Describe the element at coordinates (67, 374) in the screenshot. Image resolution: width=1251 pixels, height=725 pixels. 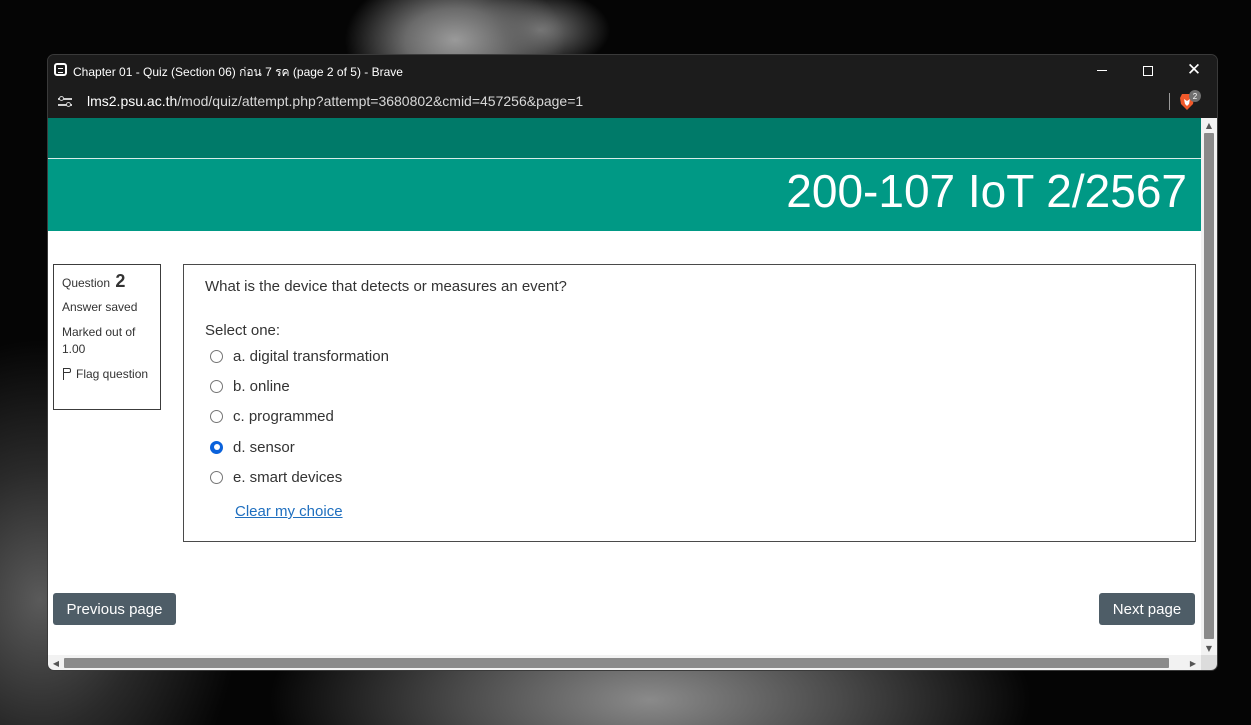
I see `flag-icon` at that location.